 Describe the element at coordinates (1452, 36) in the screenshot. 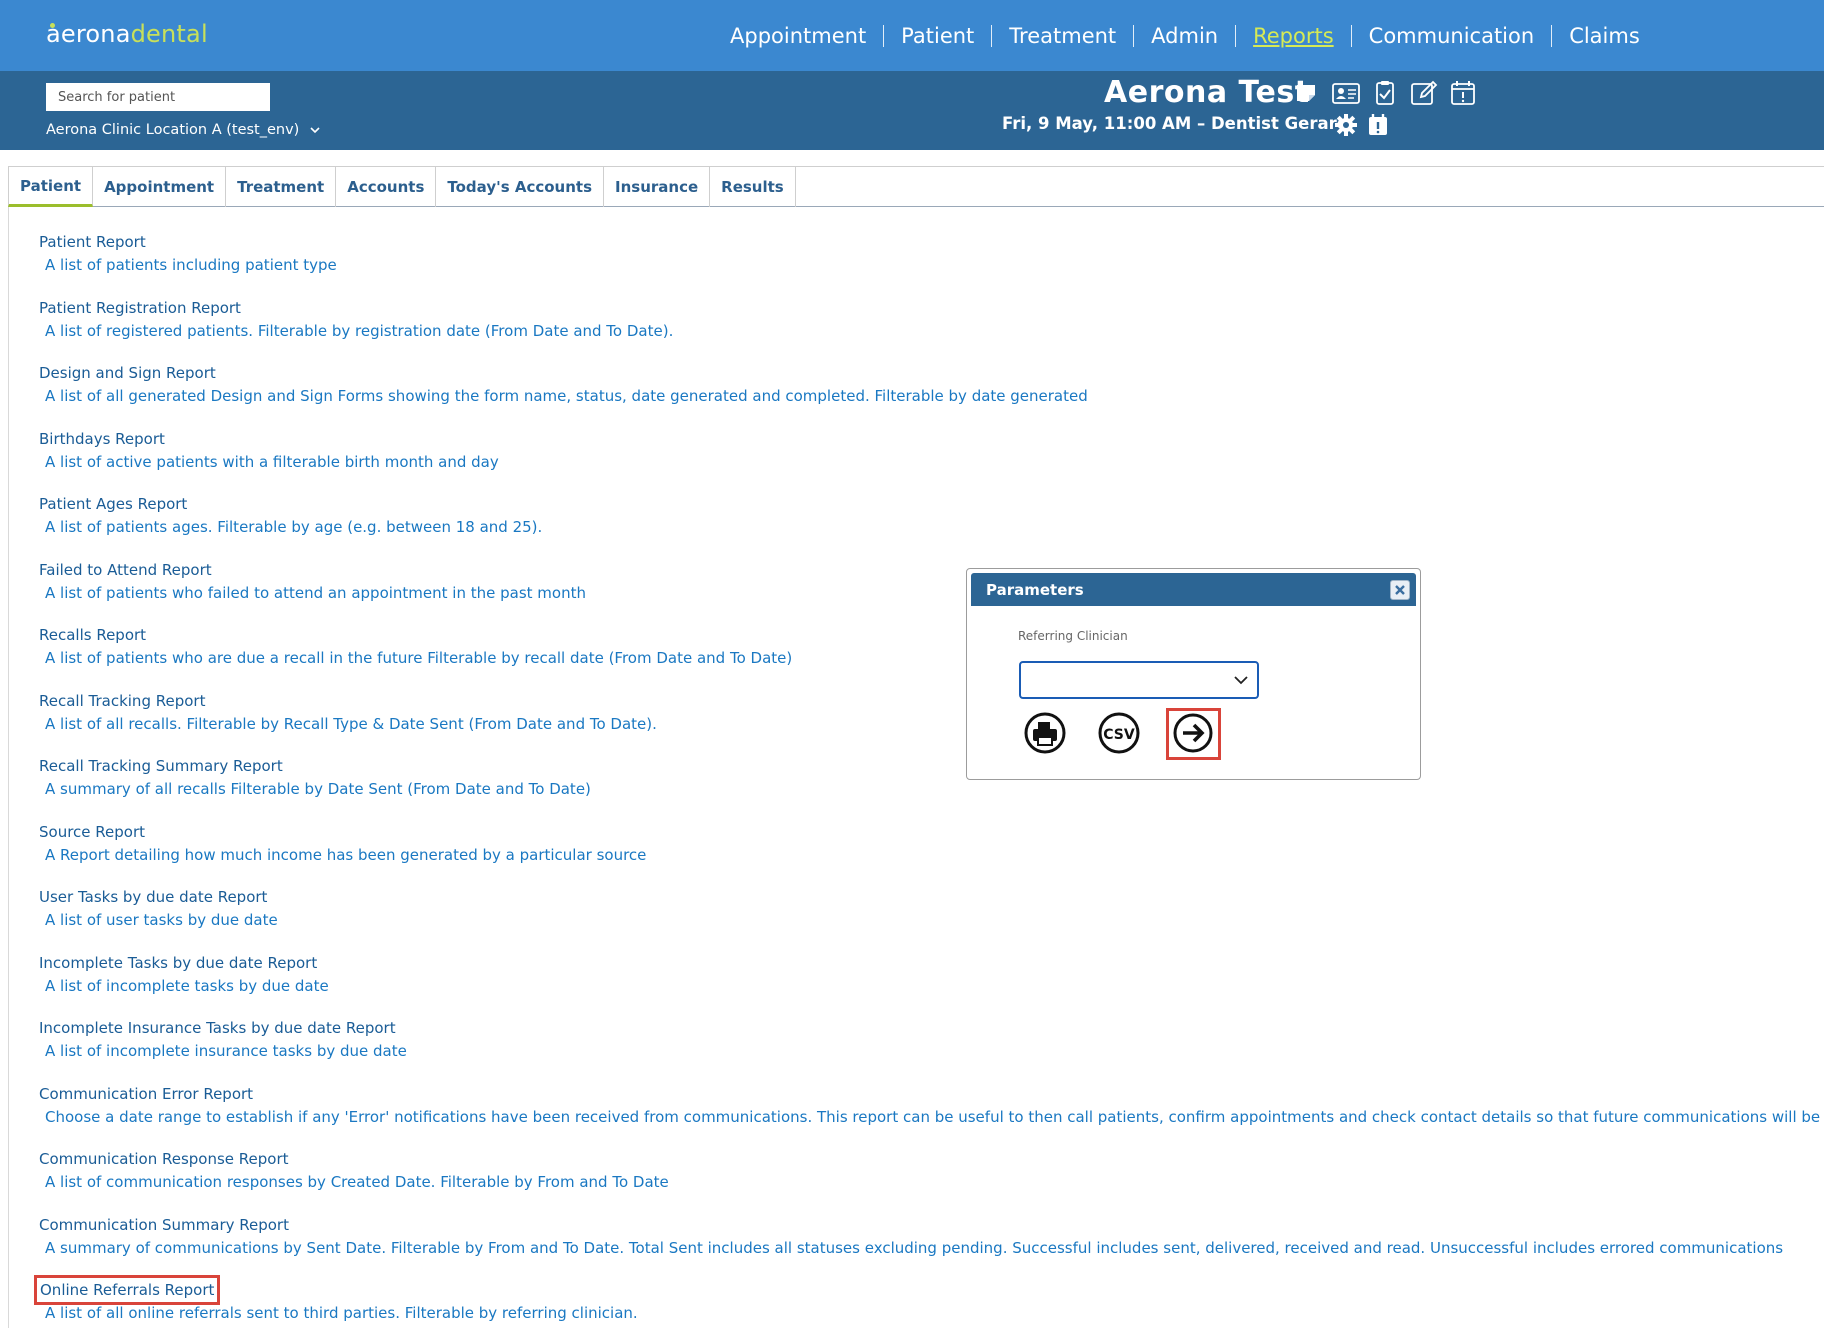

I see `nav-communication: Communication` at that location.